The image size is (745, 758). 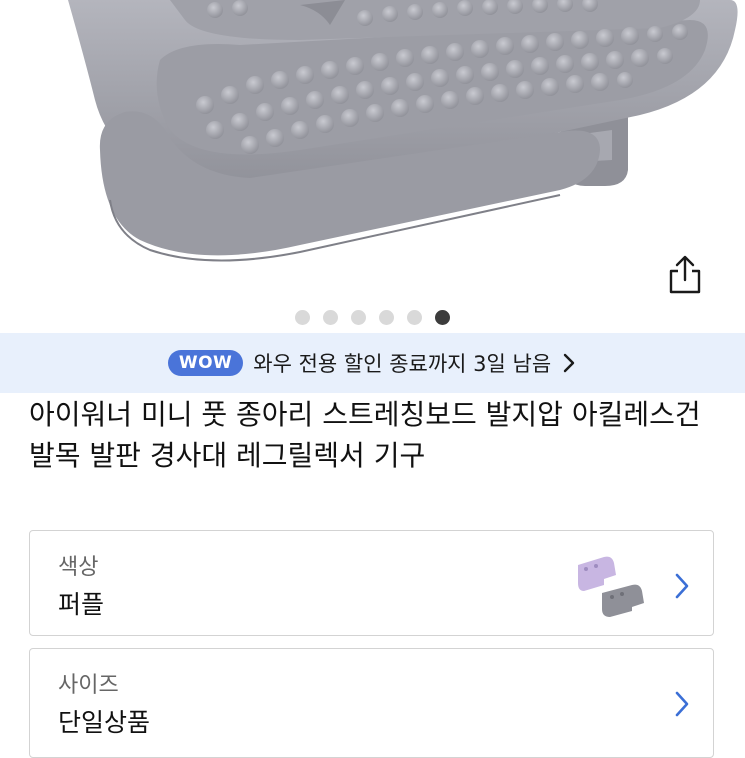 I want to click on wow-badge: WOW, so click(x=205, y=363).